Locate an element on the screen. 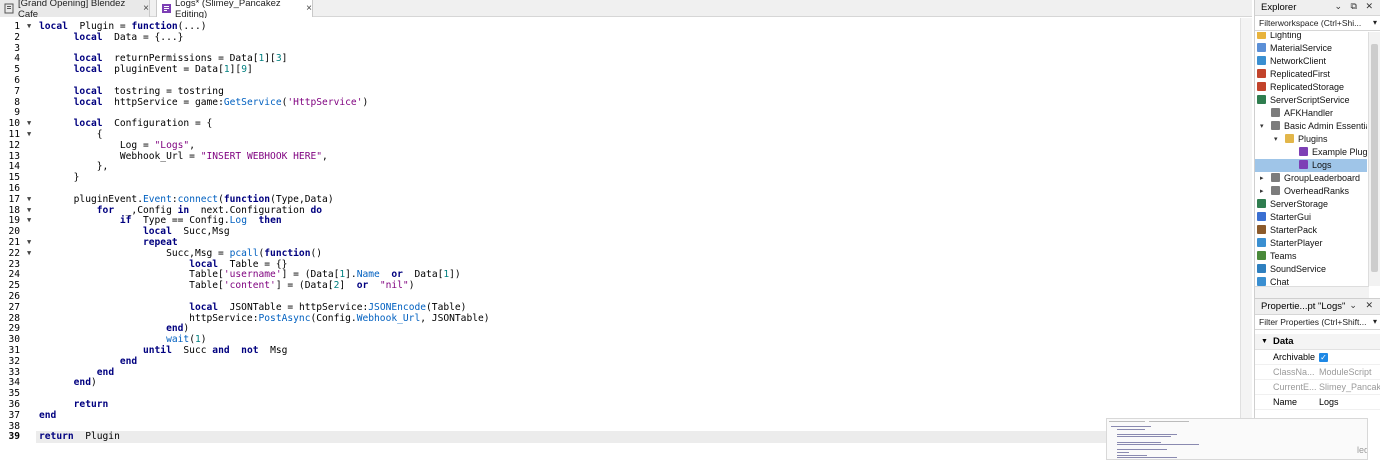  property-row: ClassNa... ModuleScript is located at coordinates (1317, 372).